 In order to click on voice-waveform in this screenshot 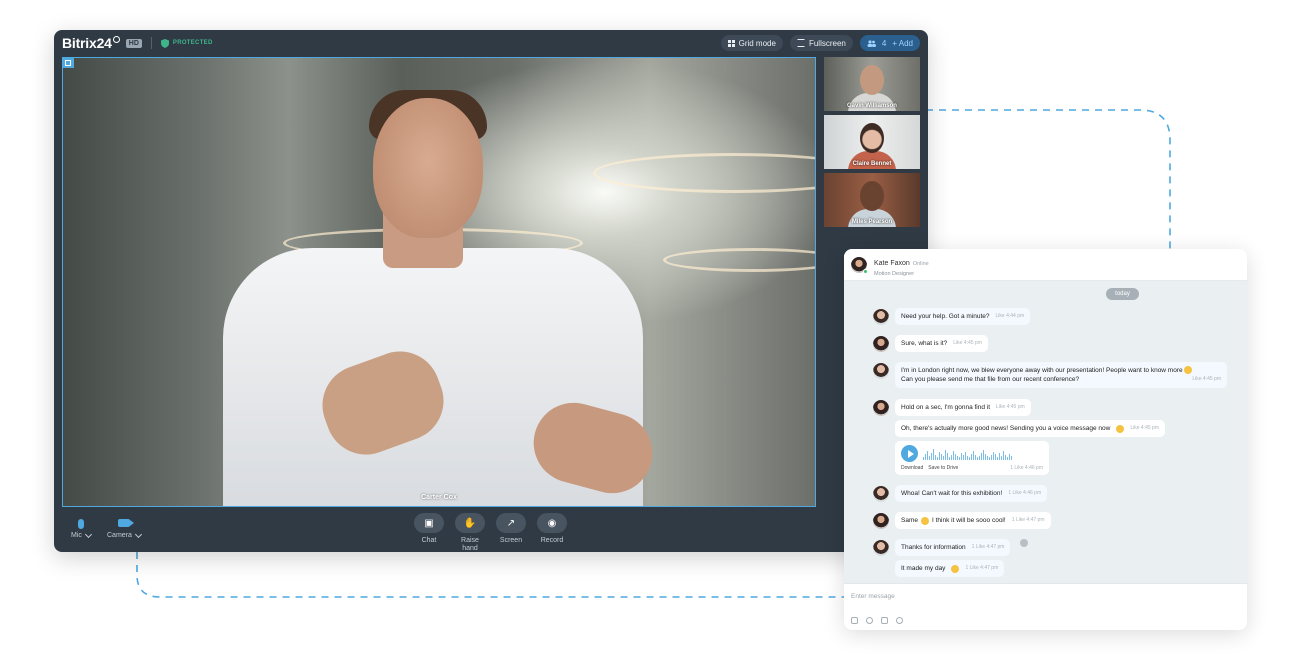, I will do `click(982, 454)`.